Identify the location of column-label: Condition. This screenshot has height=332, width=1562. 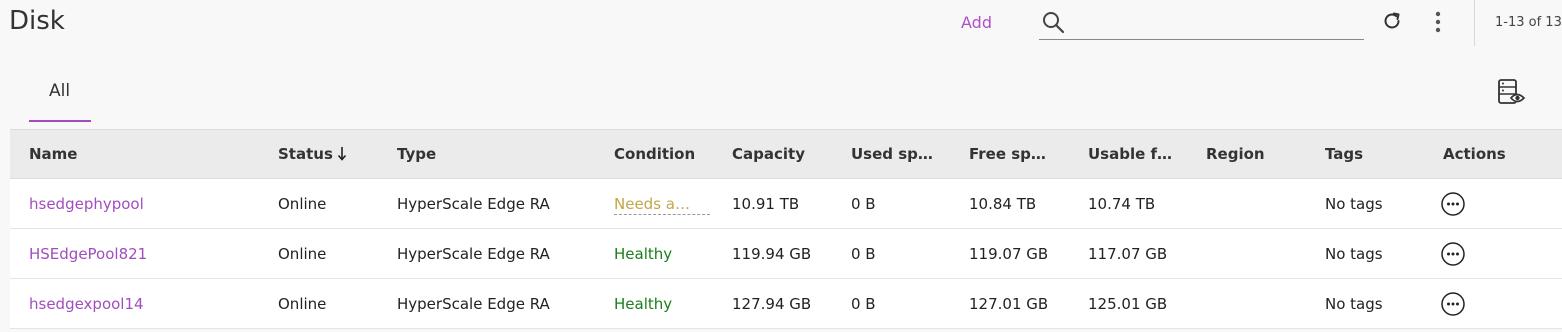
(655, 154).